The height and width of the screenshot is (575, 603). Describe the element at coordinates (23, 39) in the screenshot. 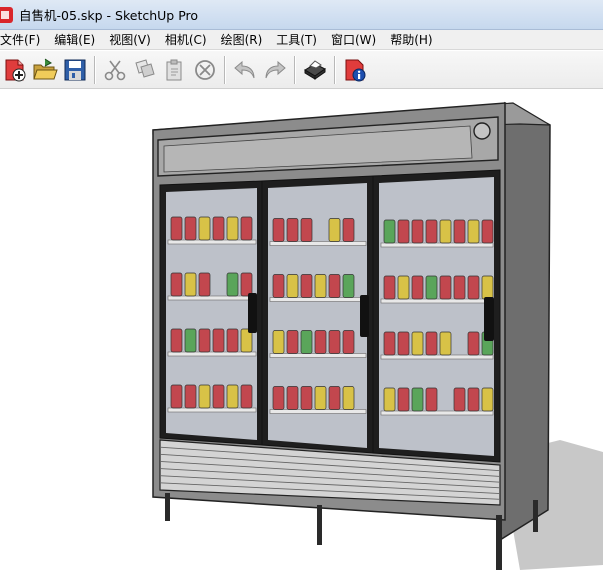

I see `menu-file: 文件(F)` at that location.